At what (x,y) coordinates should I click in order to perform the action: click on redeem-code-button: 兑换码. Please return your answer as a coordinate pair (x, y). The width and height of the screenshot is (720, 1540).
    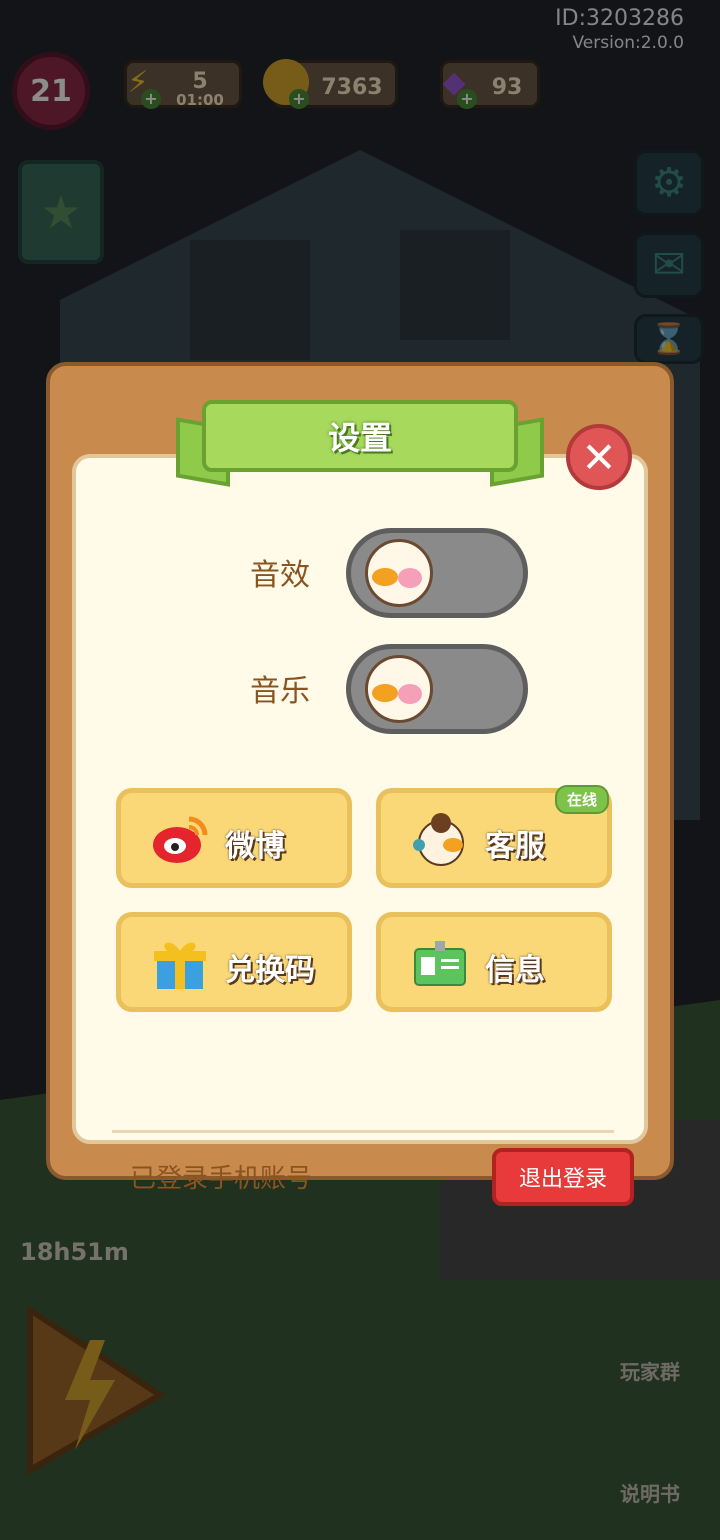
    Looking at the image, I should click on (234, 962).